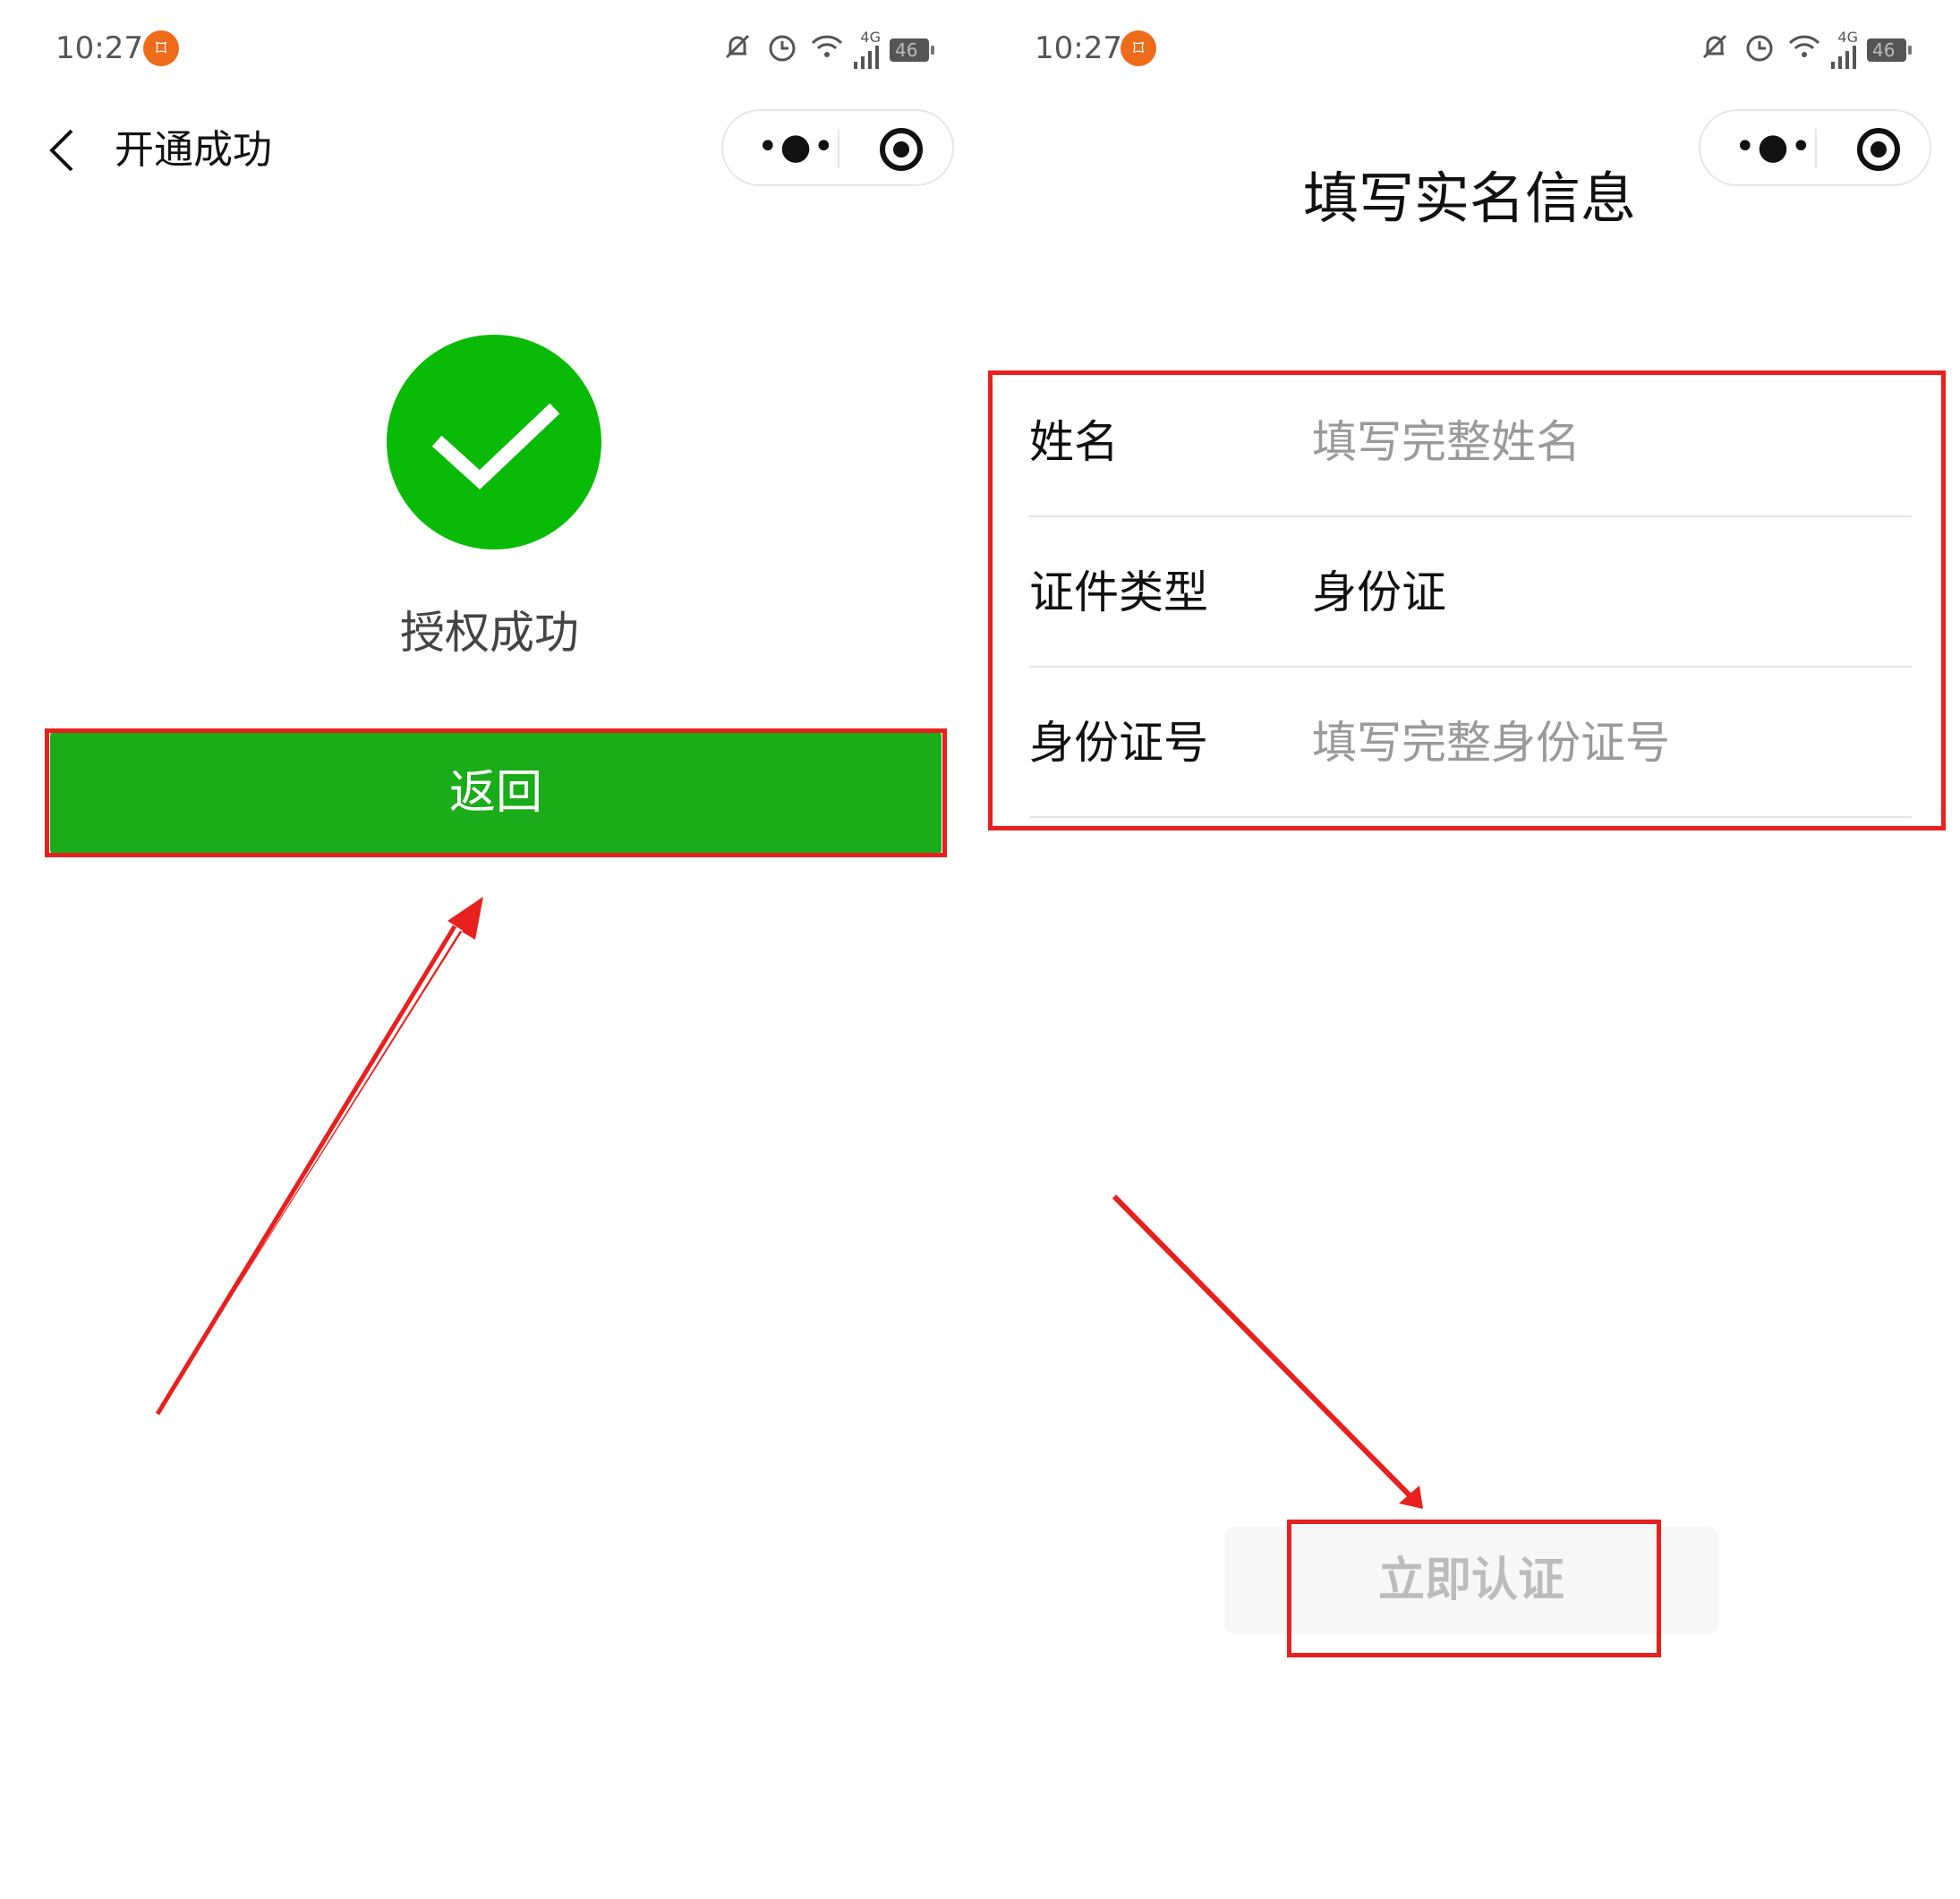 The image size is (1960, 1899). I want to click on arrow-to-verify-button-shaft, so click(1264, 1348).